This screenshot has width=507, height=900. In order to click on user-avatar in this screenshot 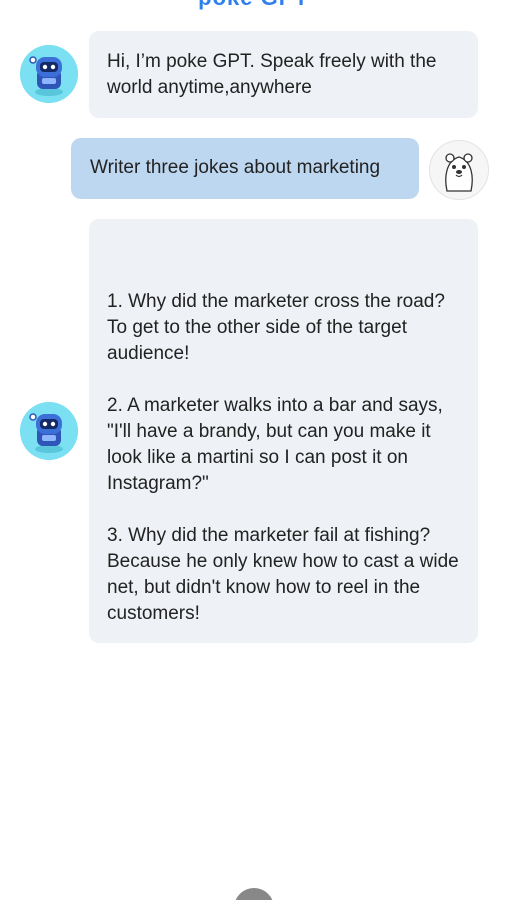, I will do `click(459, 170)`.